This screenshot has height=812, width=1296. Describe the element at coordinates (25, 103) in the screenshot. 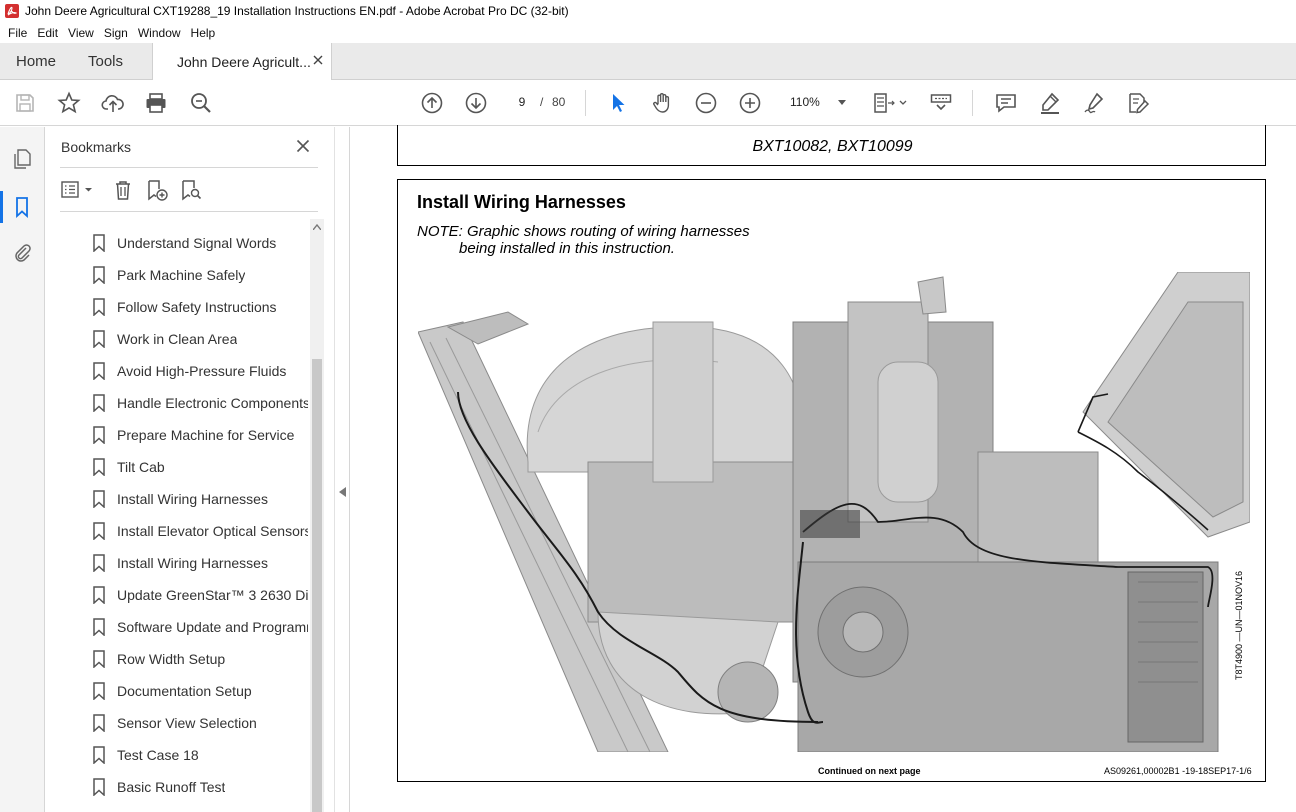

I see `save-icon` at that location.